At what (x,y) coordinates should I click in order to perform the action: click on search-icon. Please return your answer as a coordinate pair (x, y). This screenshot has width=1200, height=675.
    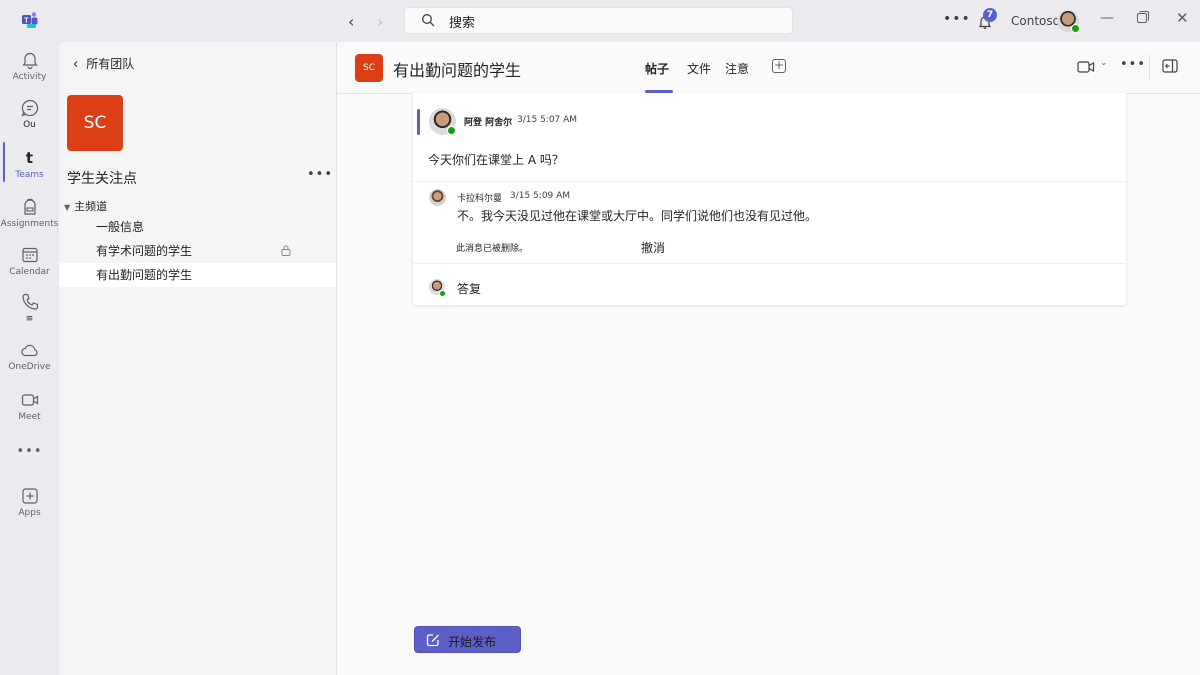
    Looking at the image, I should click on (428, 20).